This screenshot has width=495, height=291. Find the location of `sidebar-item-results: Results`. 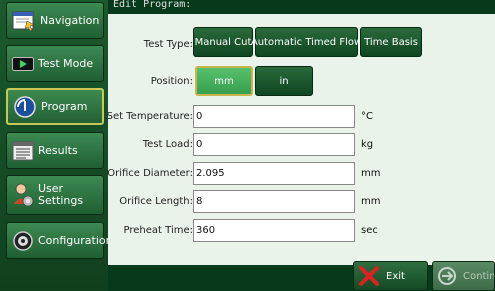

sidebar-item-results: Results is located at coordinates (55, 150).